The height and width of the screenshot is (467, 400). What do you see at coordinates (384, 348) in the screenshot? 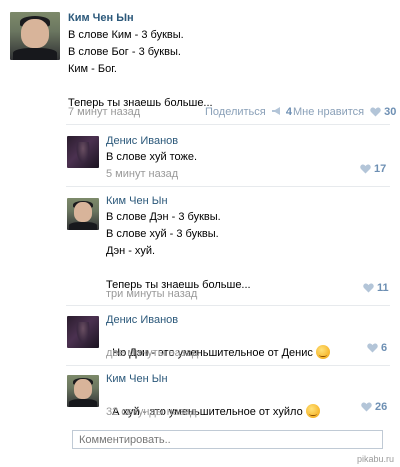
I see `comment-like-count: 6` at bounding box center [384, 348].